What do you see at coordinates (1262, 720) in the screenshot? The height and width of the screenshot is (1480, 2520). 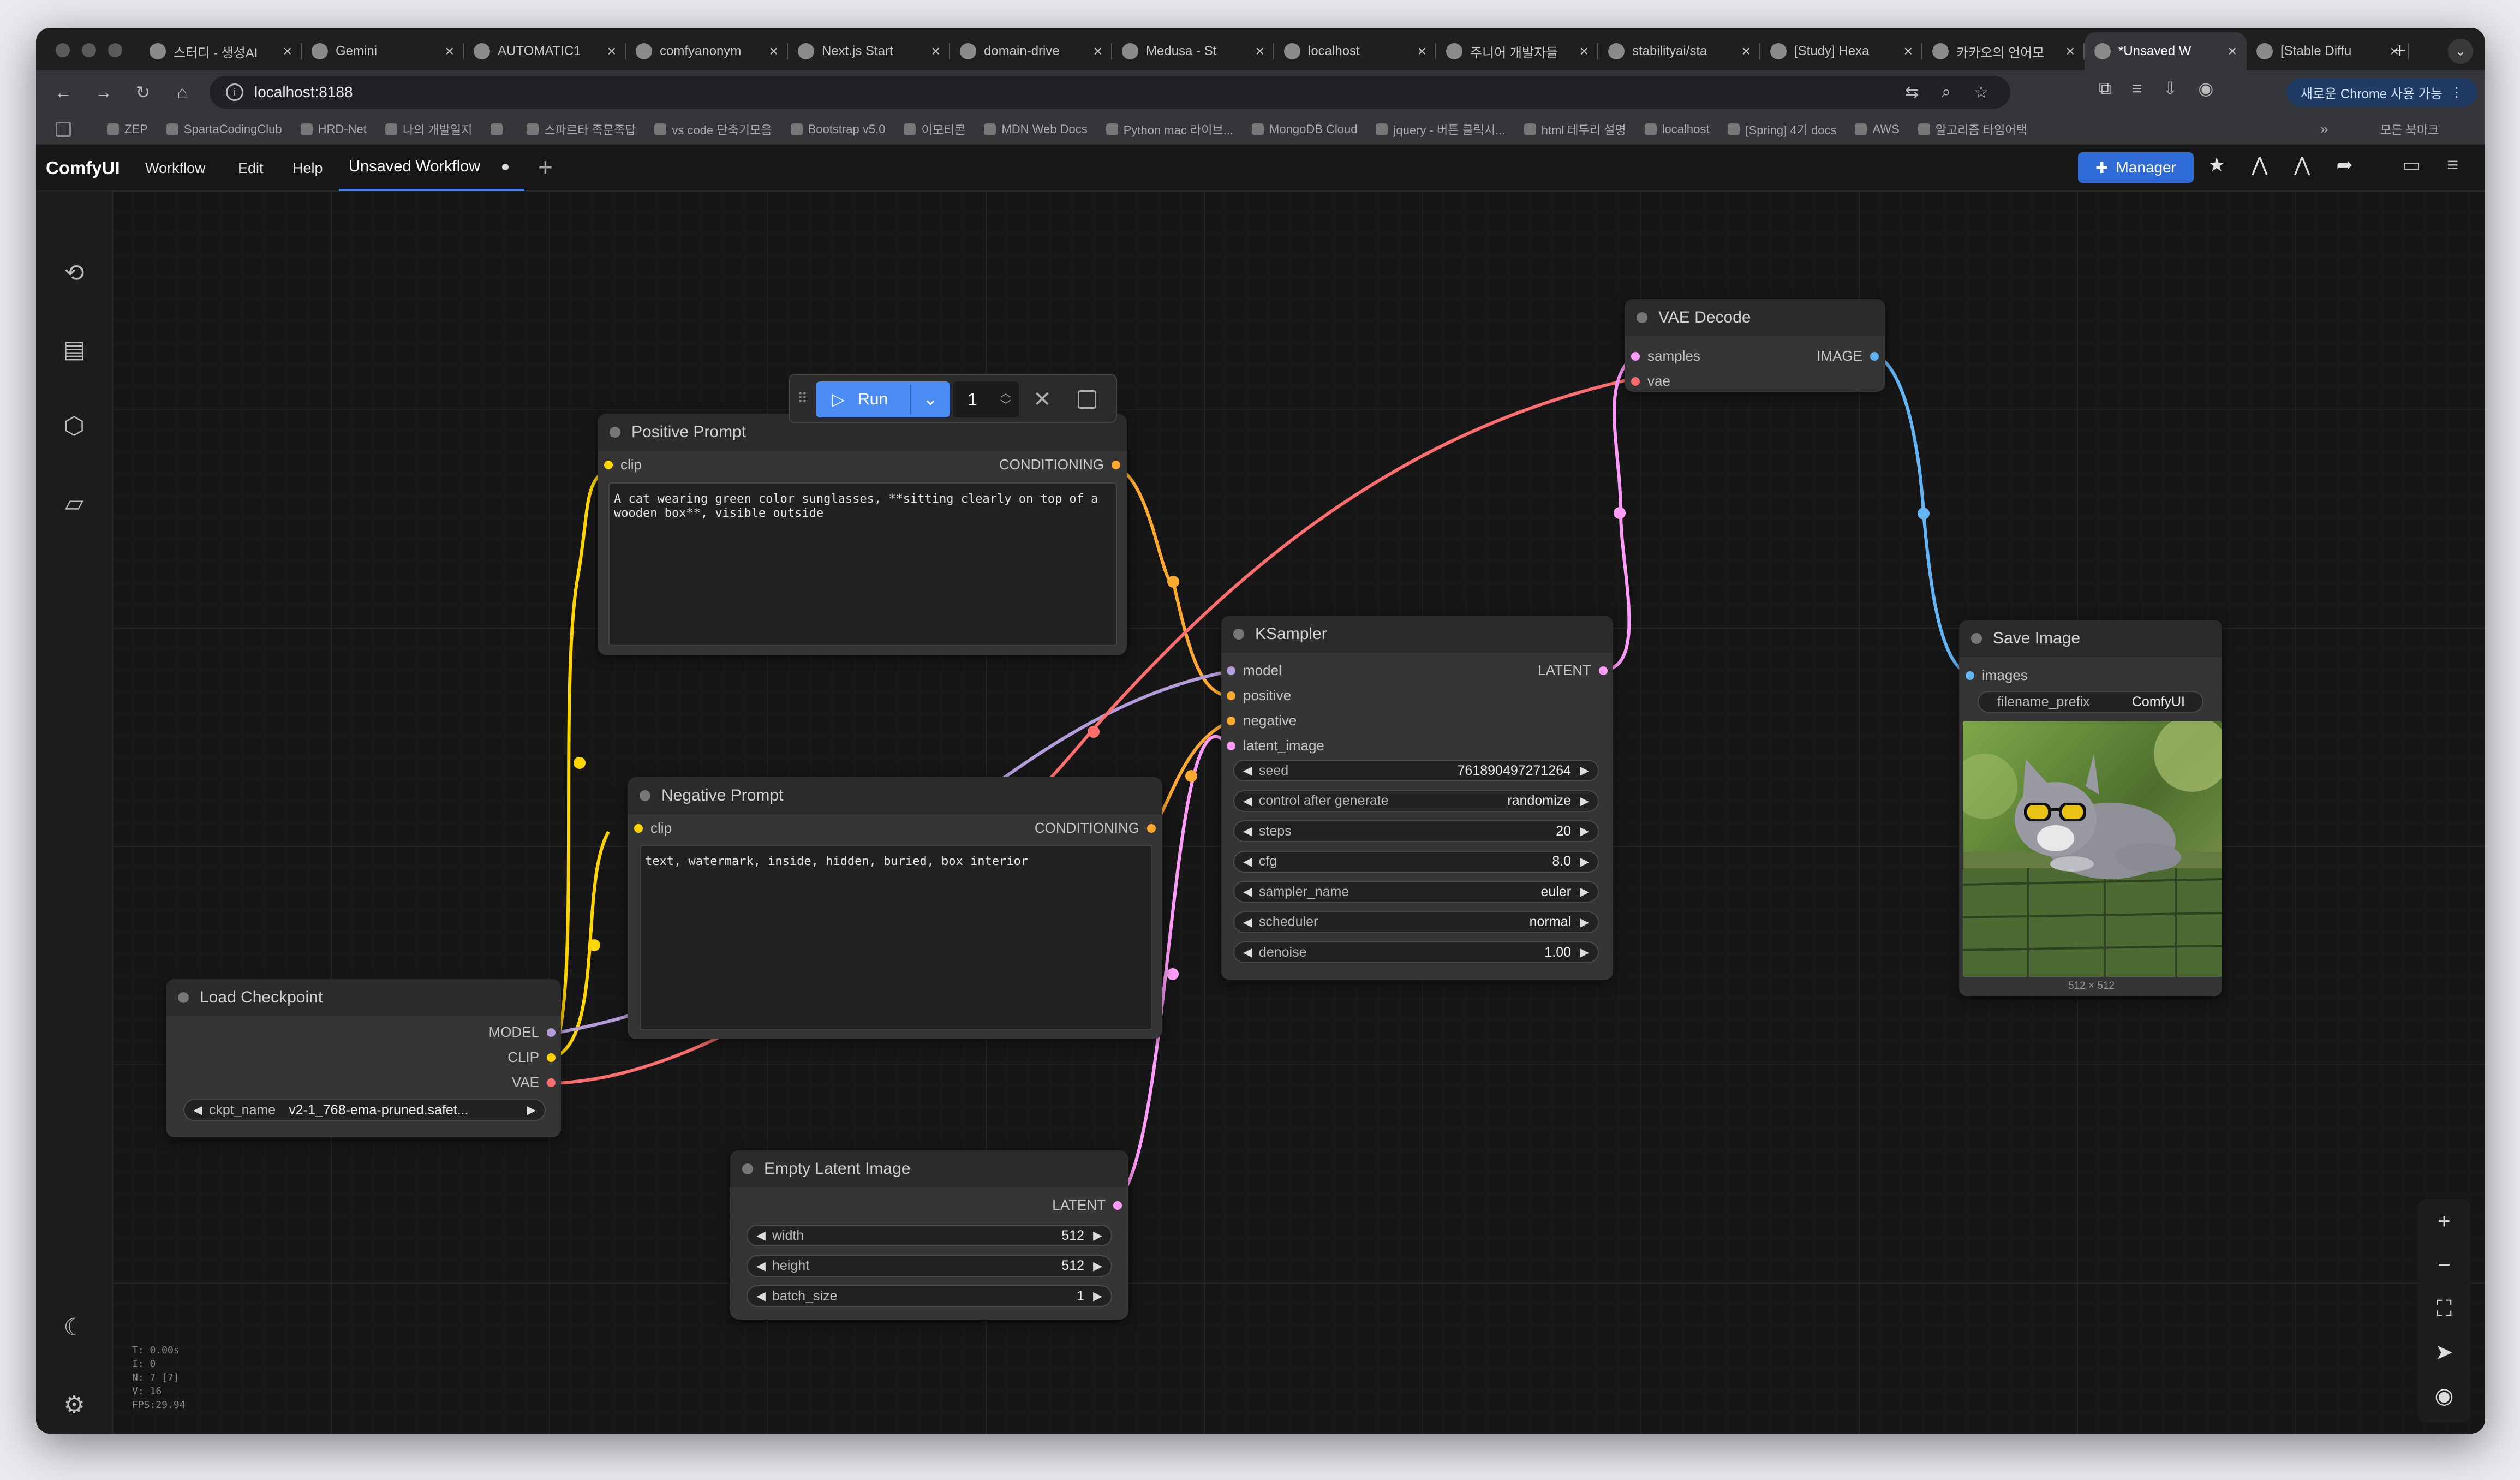 I see `input-negative: negative` at bounding box center [1262, 720].